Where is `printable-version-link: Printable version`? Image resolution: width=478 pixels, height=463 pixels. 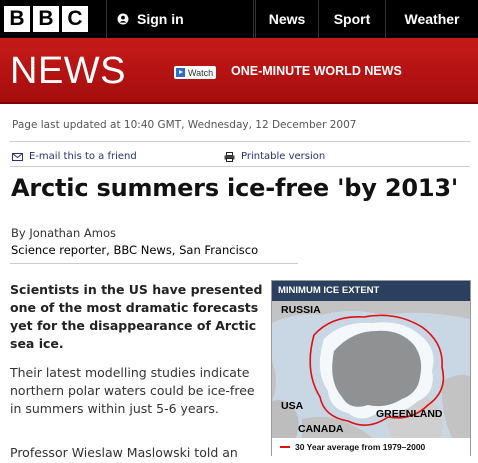 printable-version-link: Printable version is located at coordinates (274, 156).